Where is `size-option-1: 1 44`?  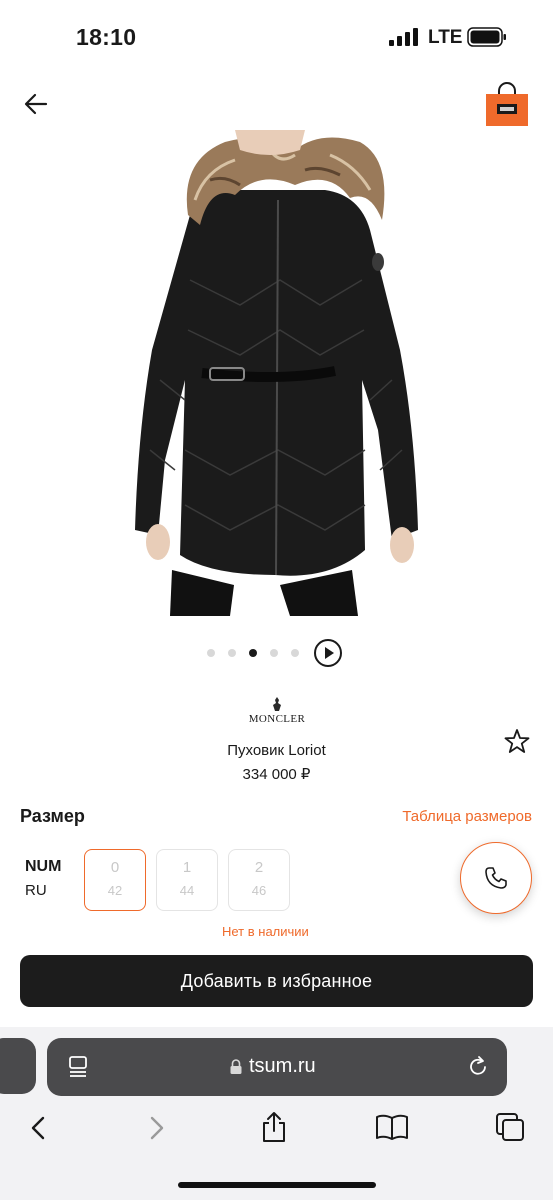 size-option-1: 1 44 is located at coordinates (187, 880).